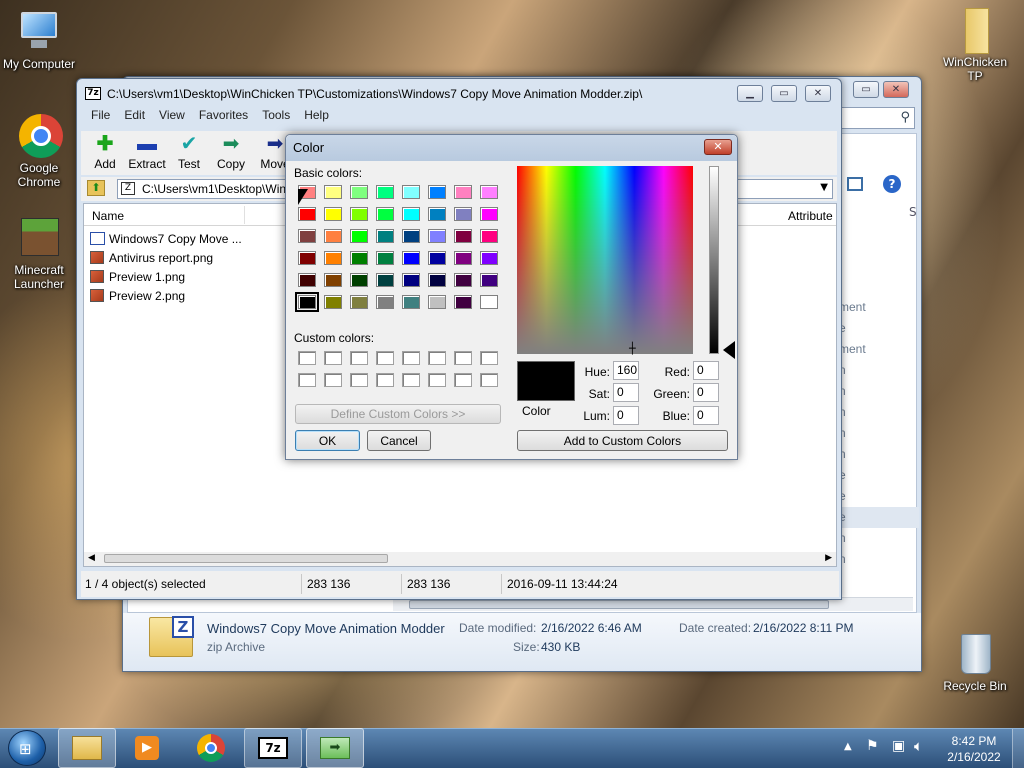 This screenshot has width=1024, height=768. I want to click on ok-button: OK, so click(327, 440).